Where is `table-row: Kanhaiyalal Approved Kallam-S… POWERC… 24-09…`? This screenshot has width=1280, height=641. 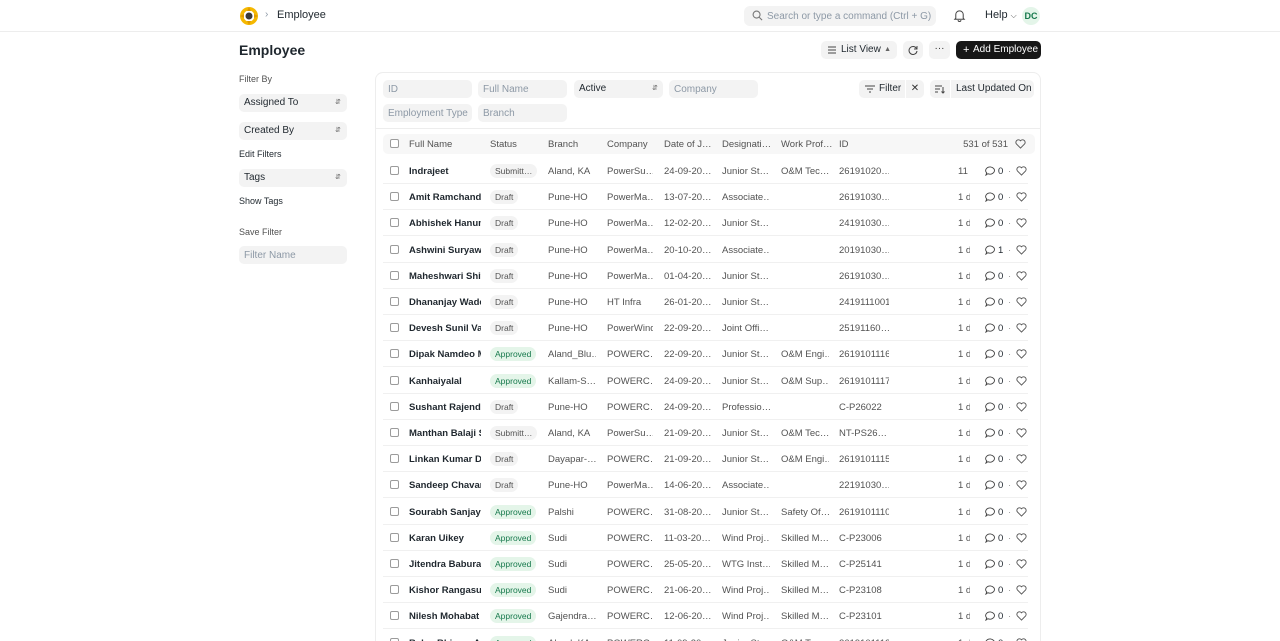 table-row: Kanhaiyalal Approved Kallam-S… POWERC… 24-09… is located at coordinates (705, 381).